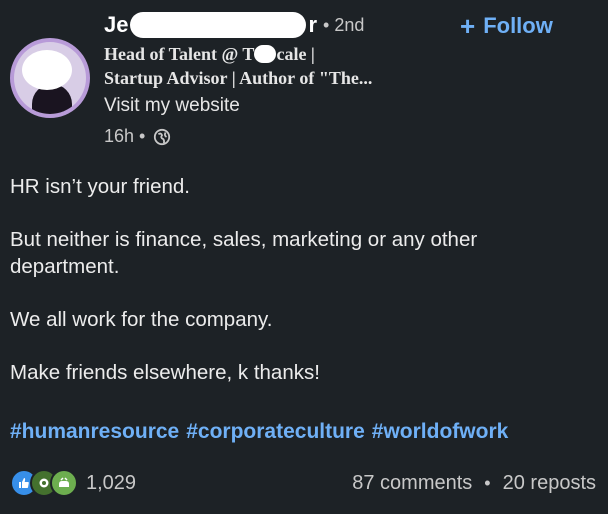 The width and height of the screenshot is (608, 514). Describe the element at coordinates (440, 432) in the screenshot. I see `hashtag-link: #worldofwork` at that location.